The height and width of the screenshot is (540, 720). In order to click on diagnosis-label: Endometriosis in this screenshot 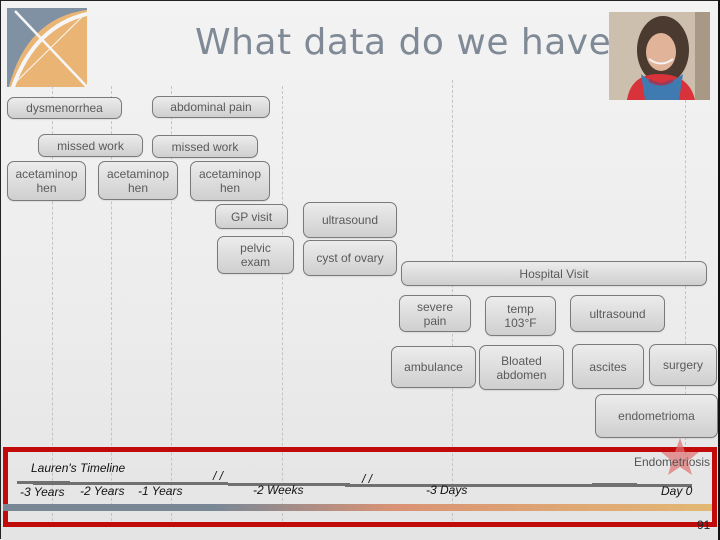, I will do `click(672, 462)`.